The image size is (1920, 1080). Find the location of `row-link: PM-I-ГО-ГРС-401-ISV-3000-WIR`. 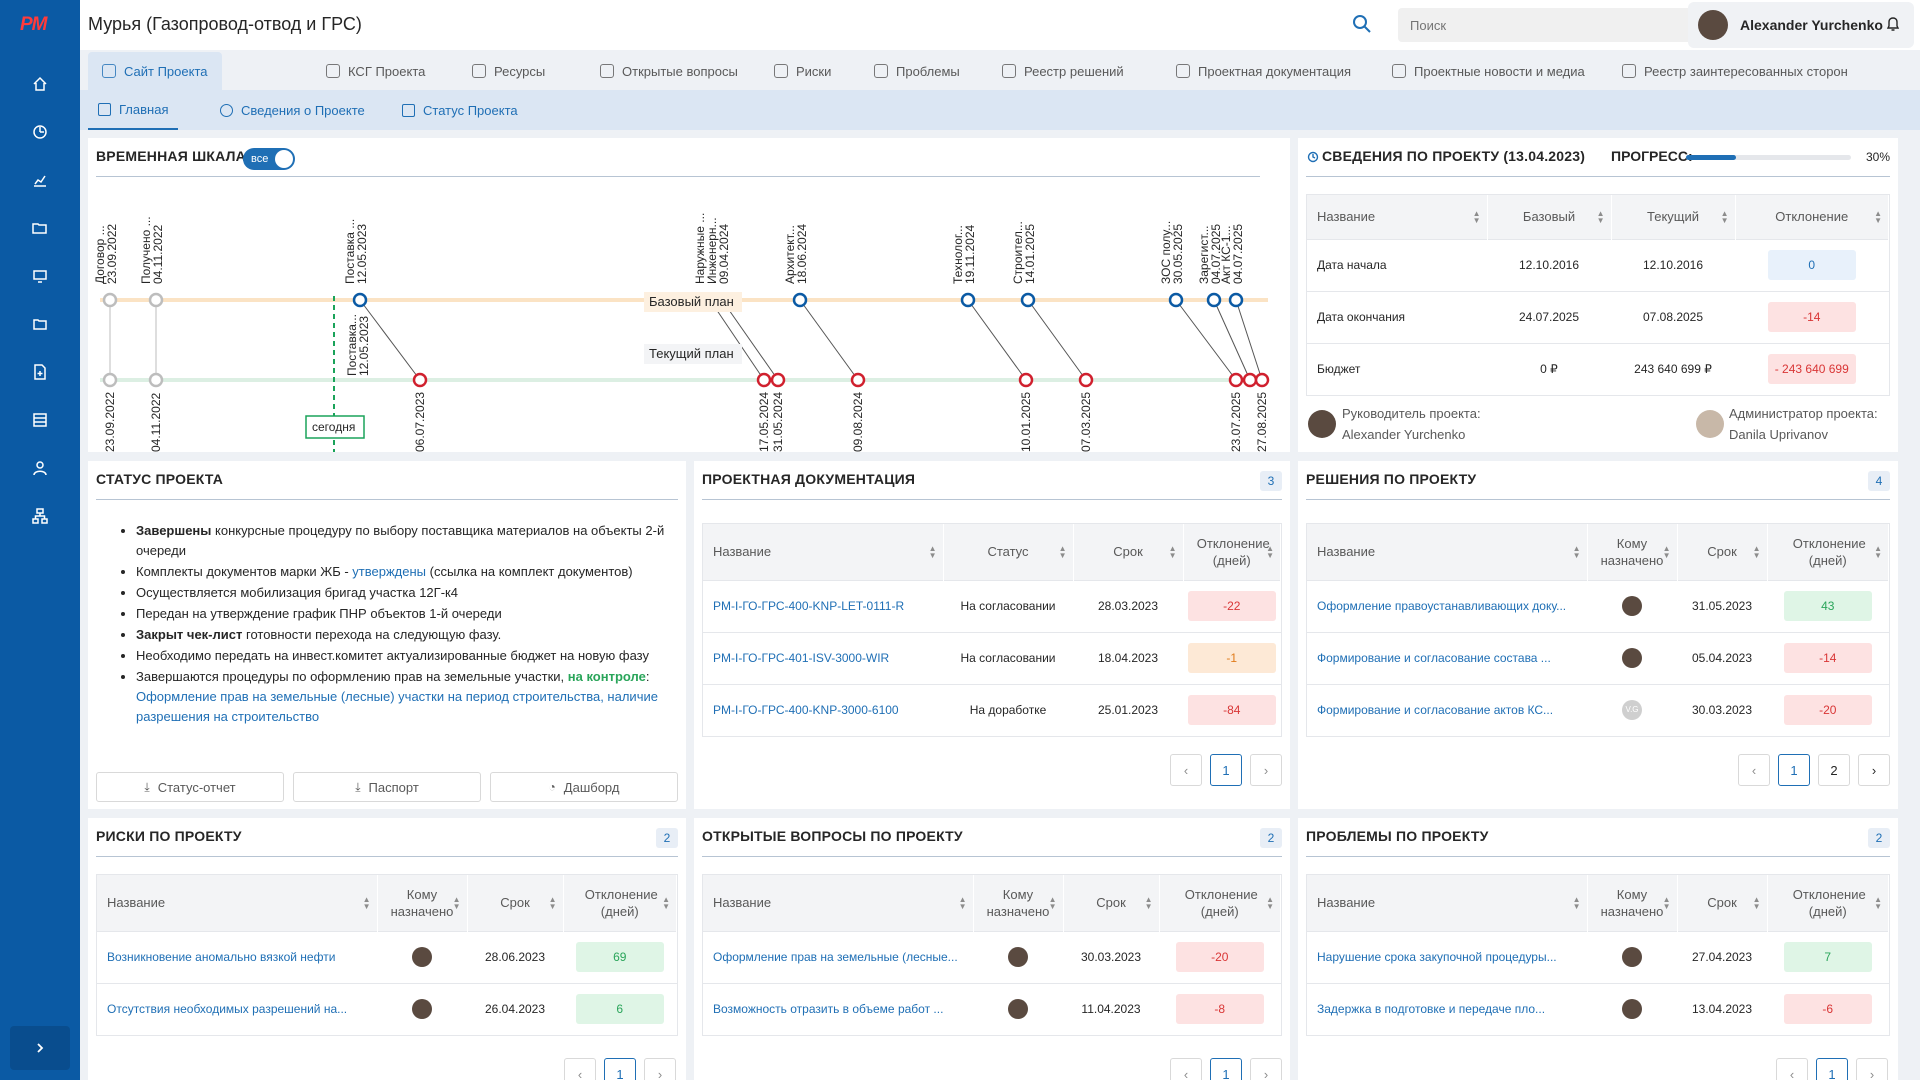

row-link: PM-I-ГО-ГРС-401-ISV-3000-WIR is located at coordinates (801, 658).